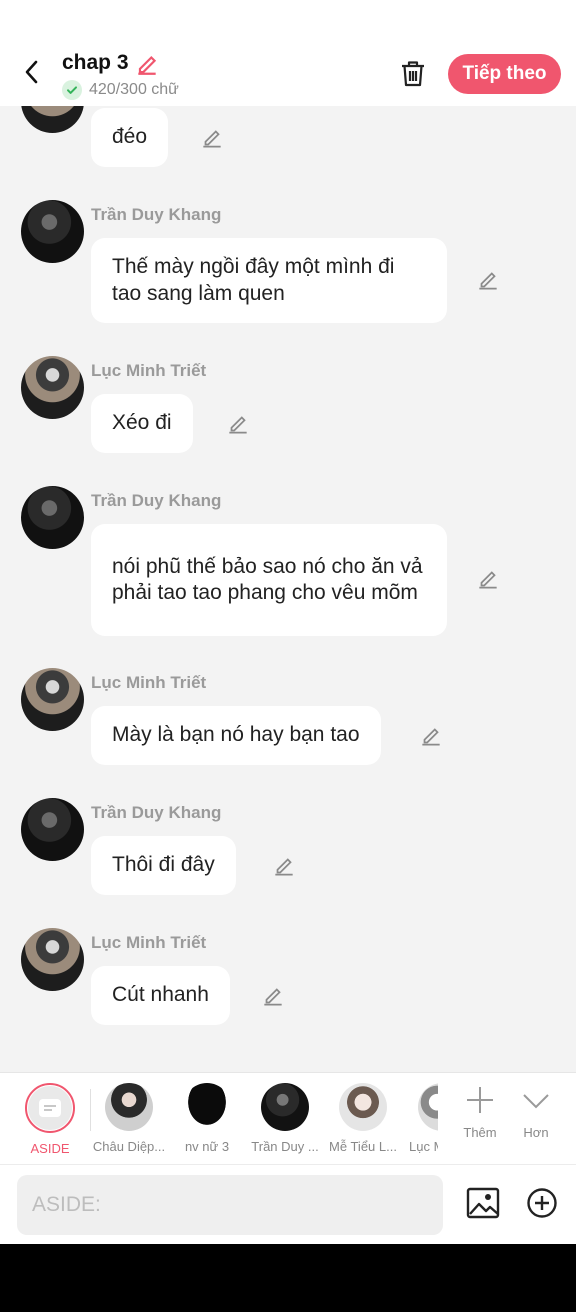 The height and width of the screenshot is (1312, 576). Describe the element at coordinates (147, 64) in the screenshot. I see `edit-title-icon` at that location.